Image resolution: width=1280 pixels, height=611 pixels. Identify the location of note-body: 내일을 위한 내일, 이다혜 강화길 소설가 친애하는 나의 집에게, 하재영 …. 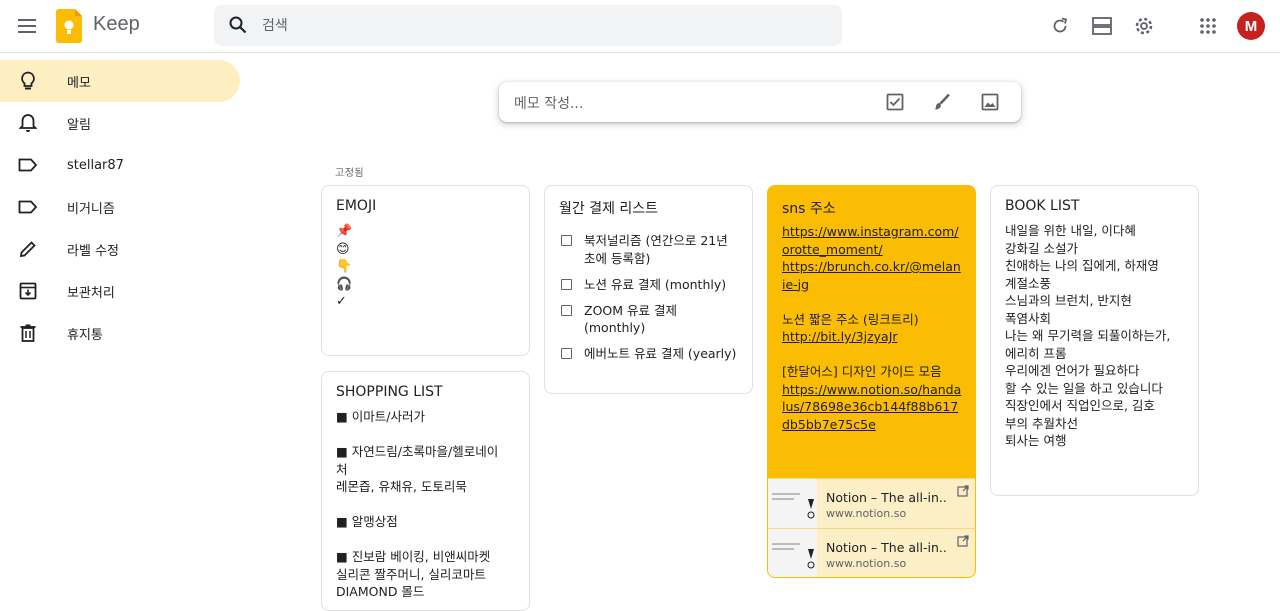
(1097, 336).